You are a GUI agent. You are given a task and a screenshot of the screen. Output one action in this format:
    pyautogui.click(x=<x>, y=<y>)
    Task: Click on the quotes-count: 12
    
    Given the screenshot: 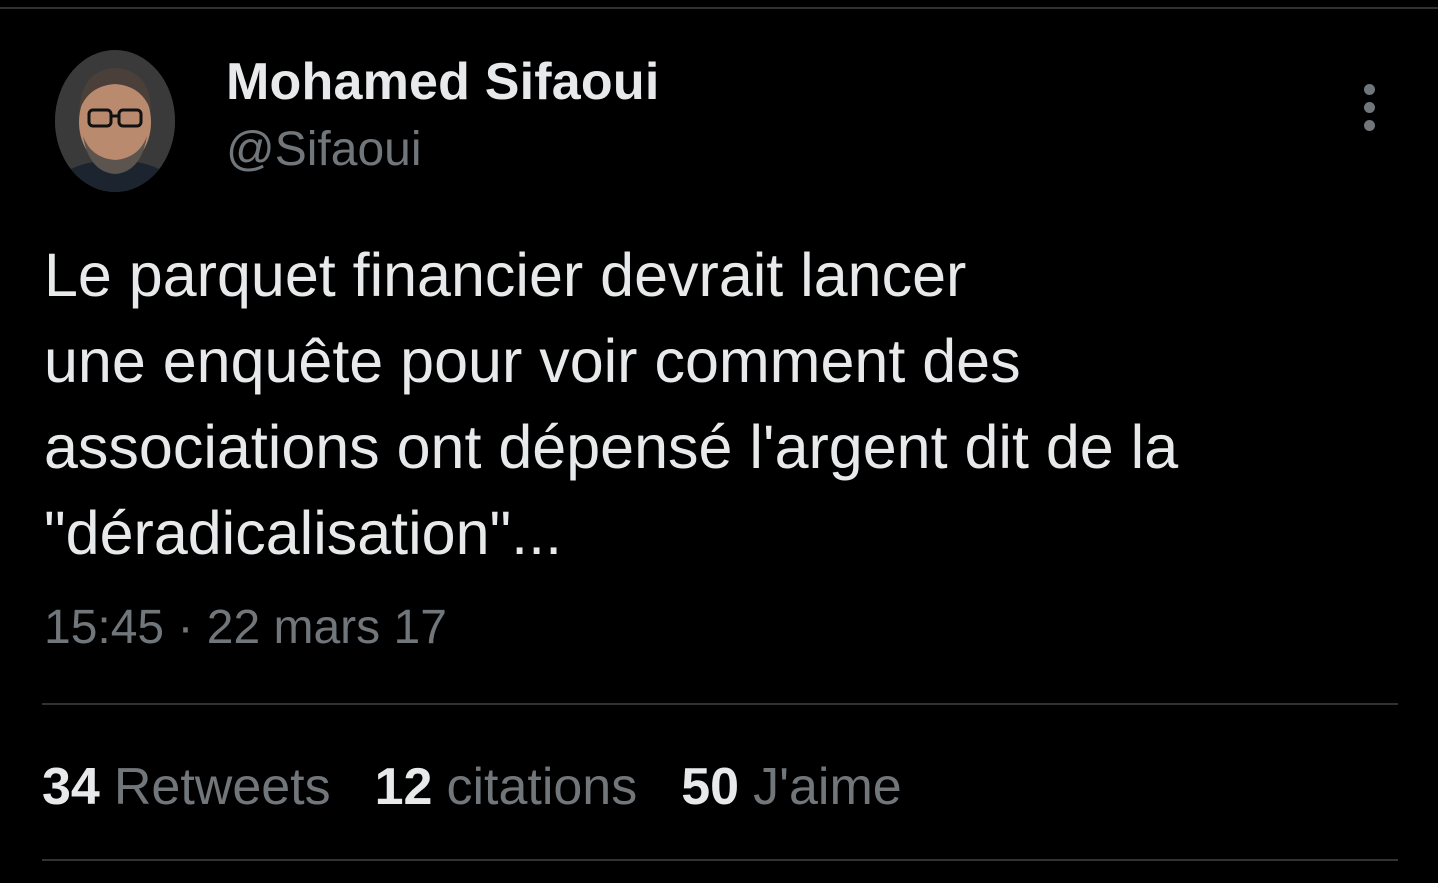 What is the action you would take?
    pyautogui.click(x=403, y=787)
    